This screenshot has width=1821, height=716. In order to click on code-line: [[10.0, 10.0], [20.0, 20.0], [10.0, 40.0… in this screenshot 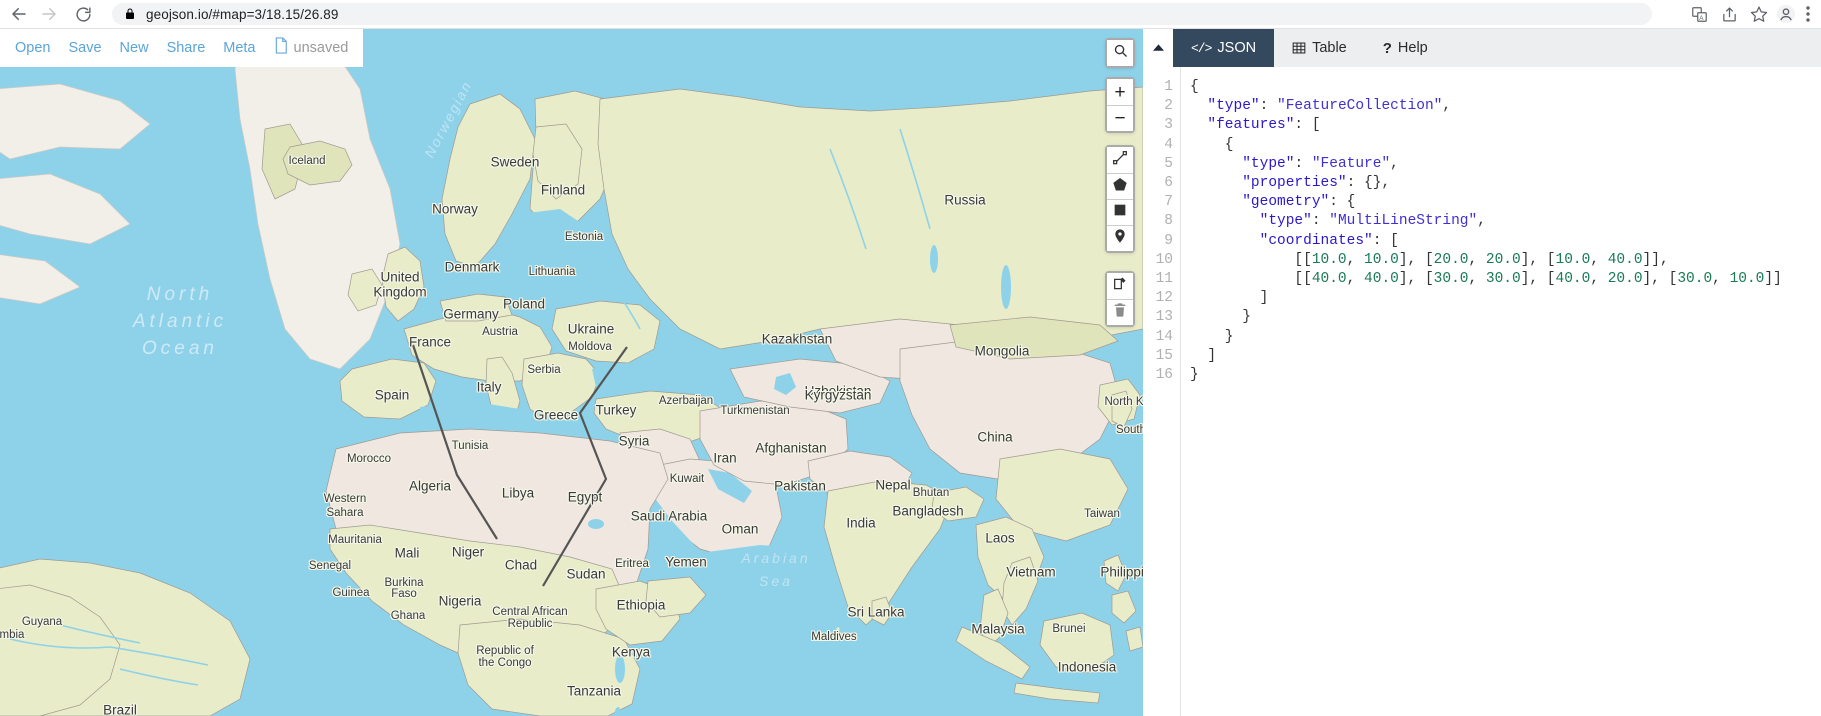, I will do `click(1505, 260)`.